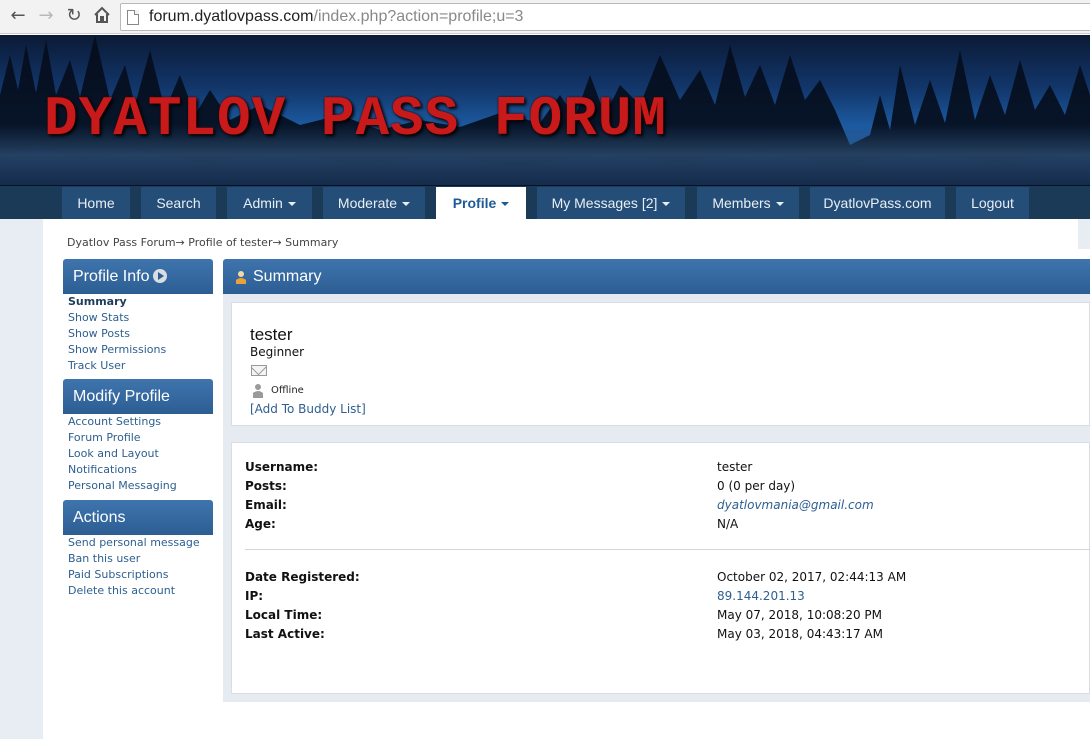  What do you see at coordinates (665, 634) in the screenshot?
I see `detail-row-last-active: Last Active: May 03, 2018, 04:43:17 AM` at bounding box center [665, 634].